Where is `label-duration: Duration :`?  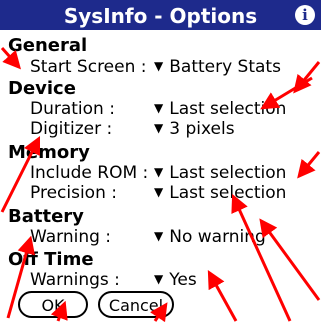 label-duration: Duration : is located at coordinates (72, 109).